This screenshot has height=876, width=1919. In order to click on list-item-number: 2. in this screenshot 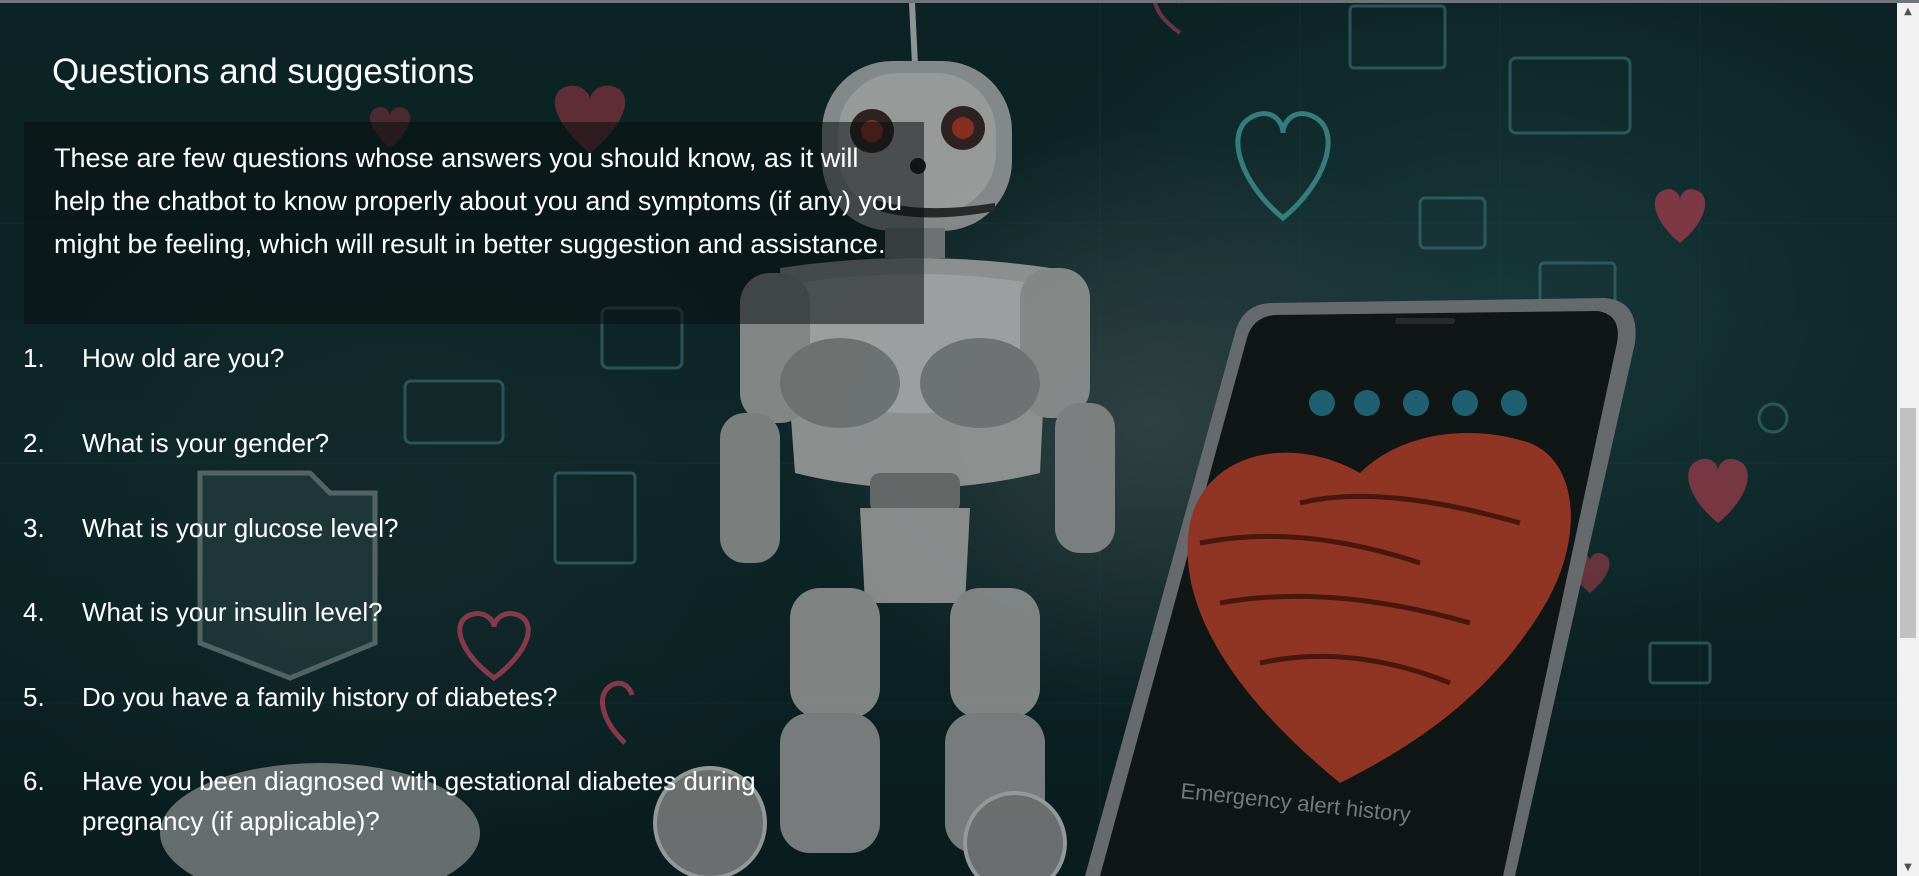, I will do `click(34, 443)`.